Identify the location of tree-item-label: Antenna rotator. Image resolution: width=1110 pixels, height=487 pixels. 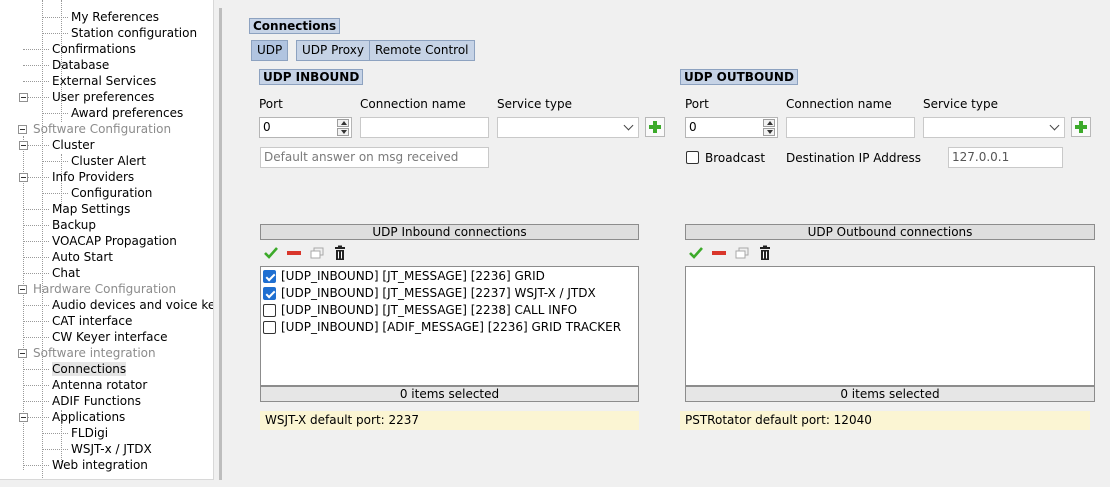
(100, 385).